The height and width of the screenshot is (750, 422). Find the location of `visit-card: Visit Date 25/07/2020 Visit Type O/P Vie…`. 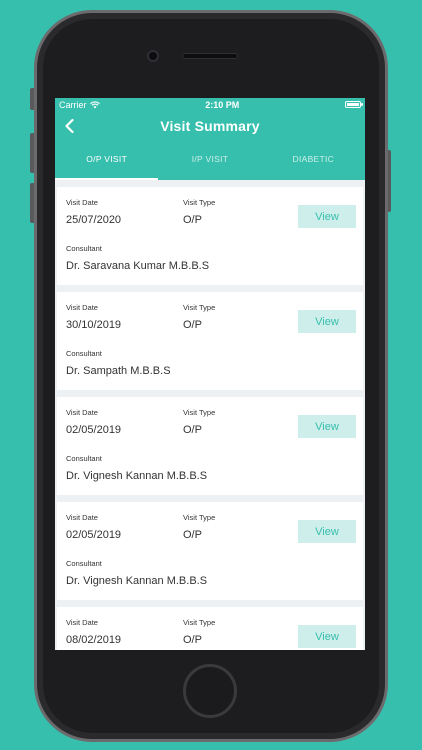

visit-card: Visit Date 25/07/2020 Visit Type O/P Vie… is located at coordinates (210, 236).